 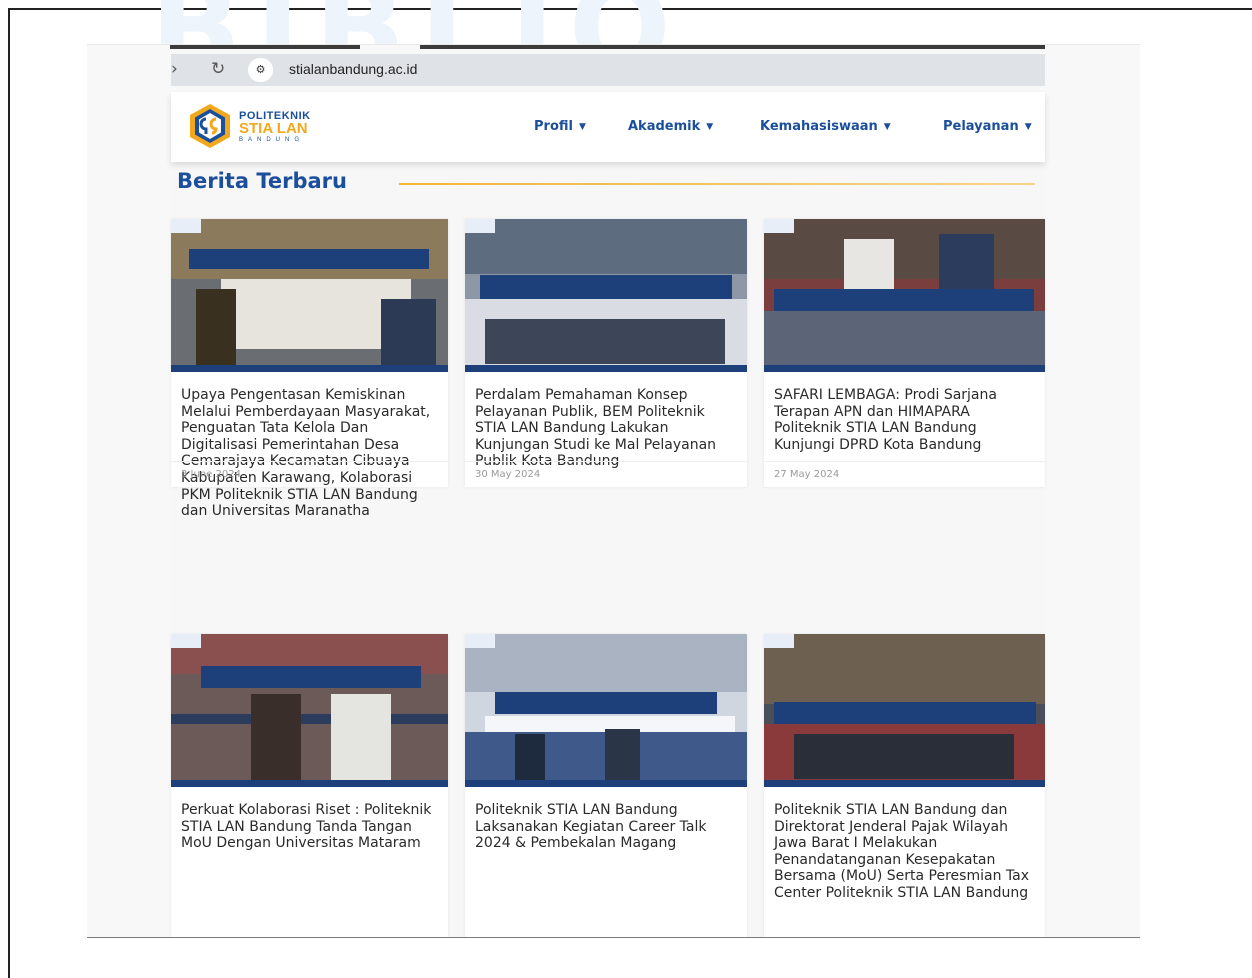 I want to click on logo-icon, so click(x=210, y=126).